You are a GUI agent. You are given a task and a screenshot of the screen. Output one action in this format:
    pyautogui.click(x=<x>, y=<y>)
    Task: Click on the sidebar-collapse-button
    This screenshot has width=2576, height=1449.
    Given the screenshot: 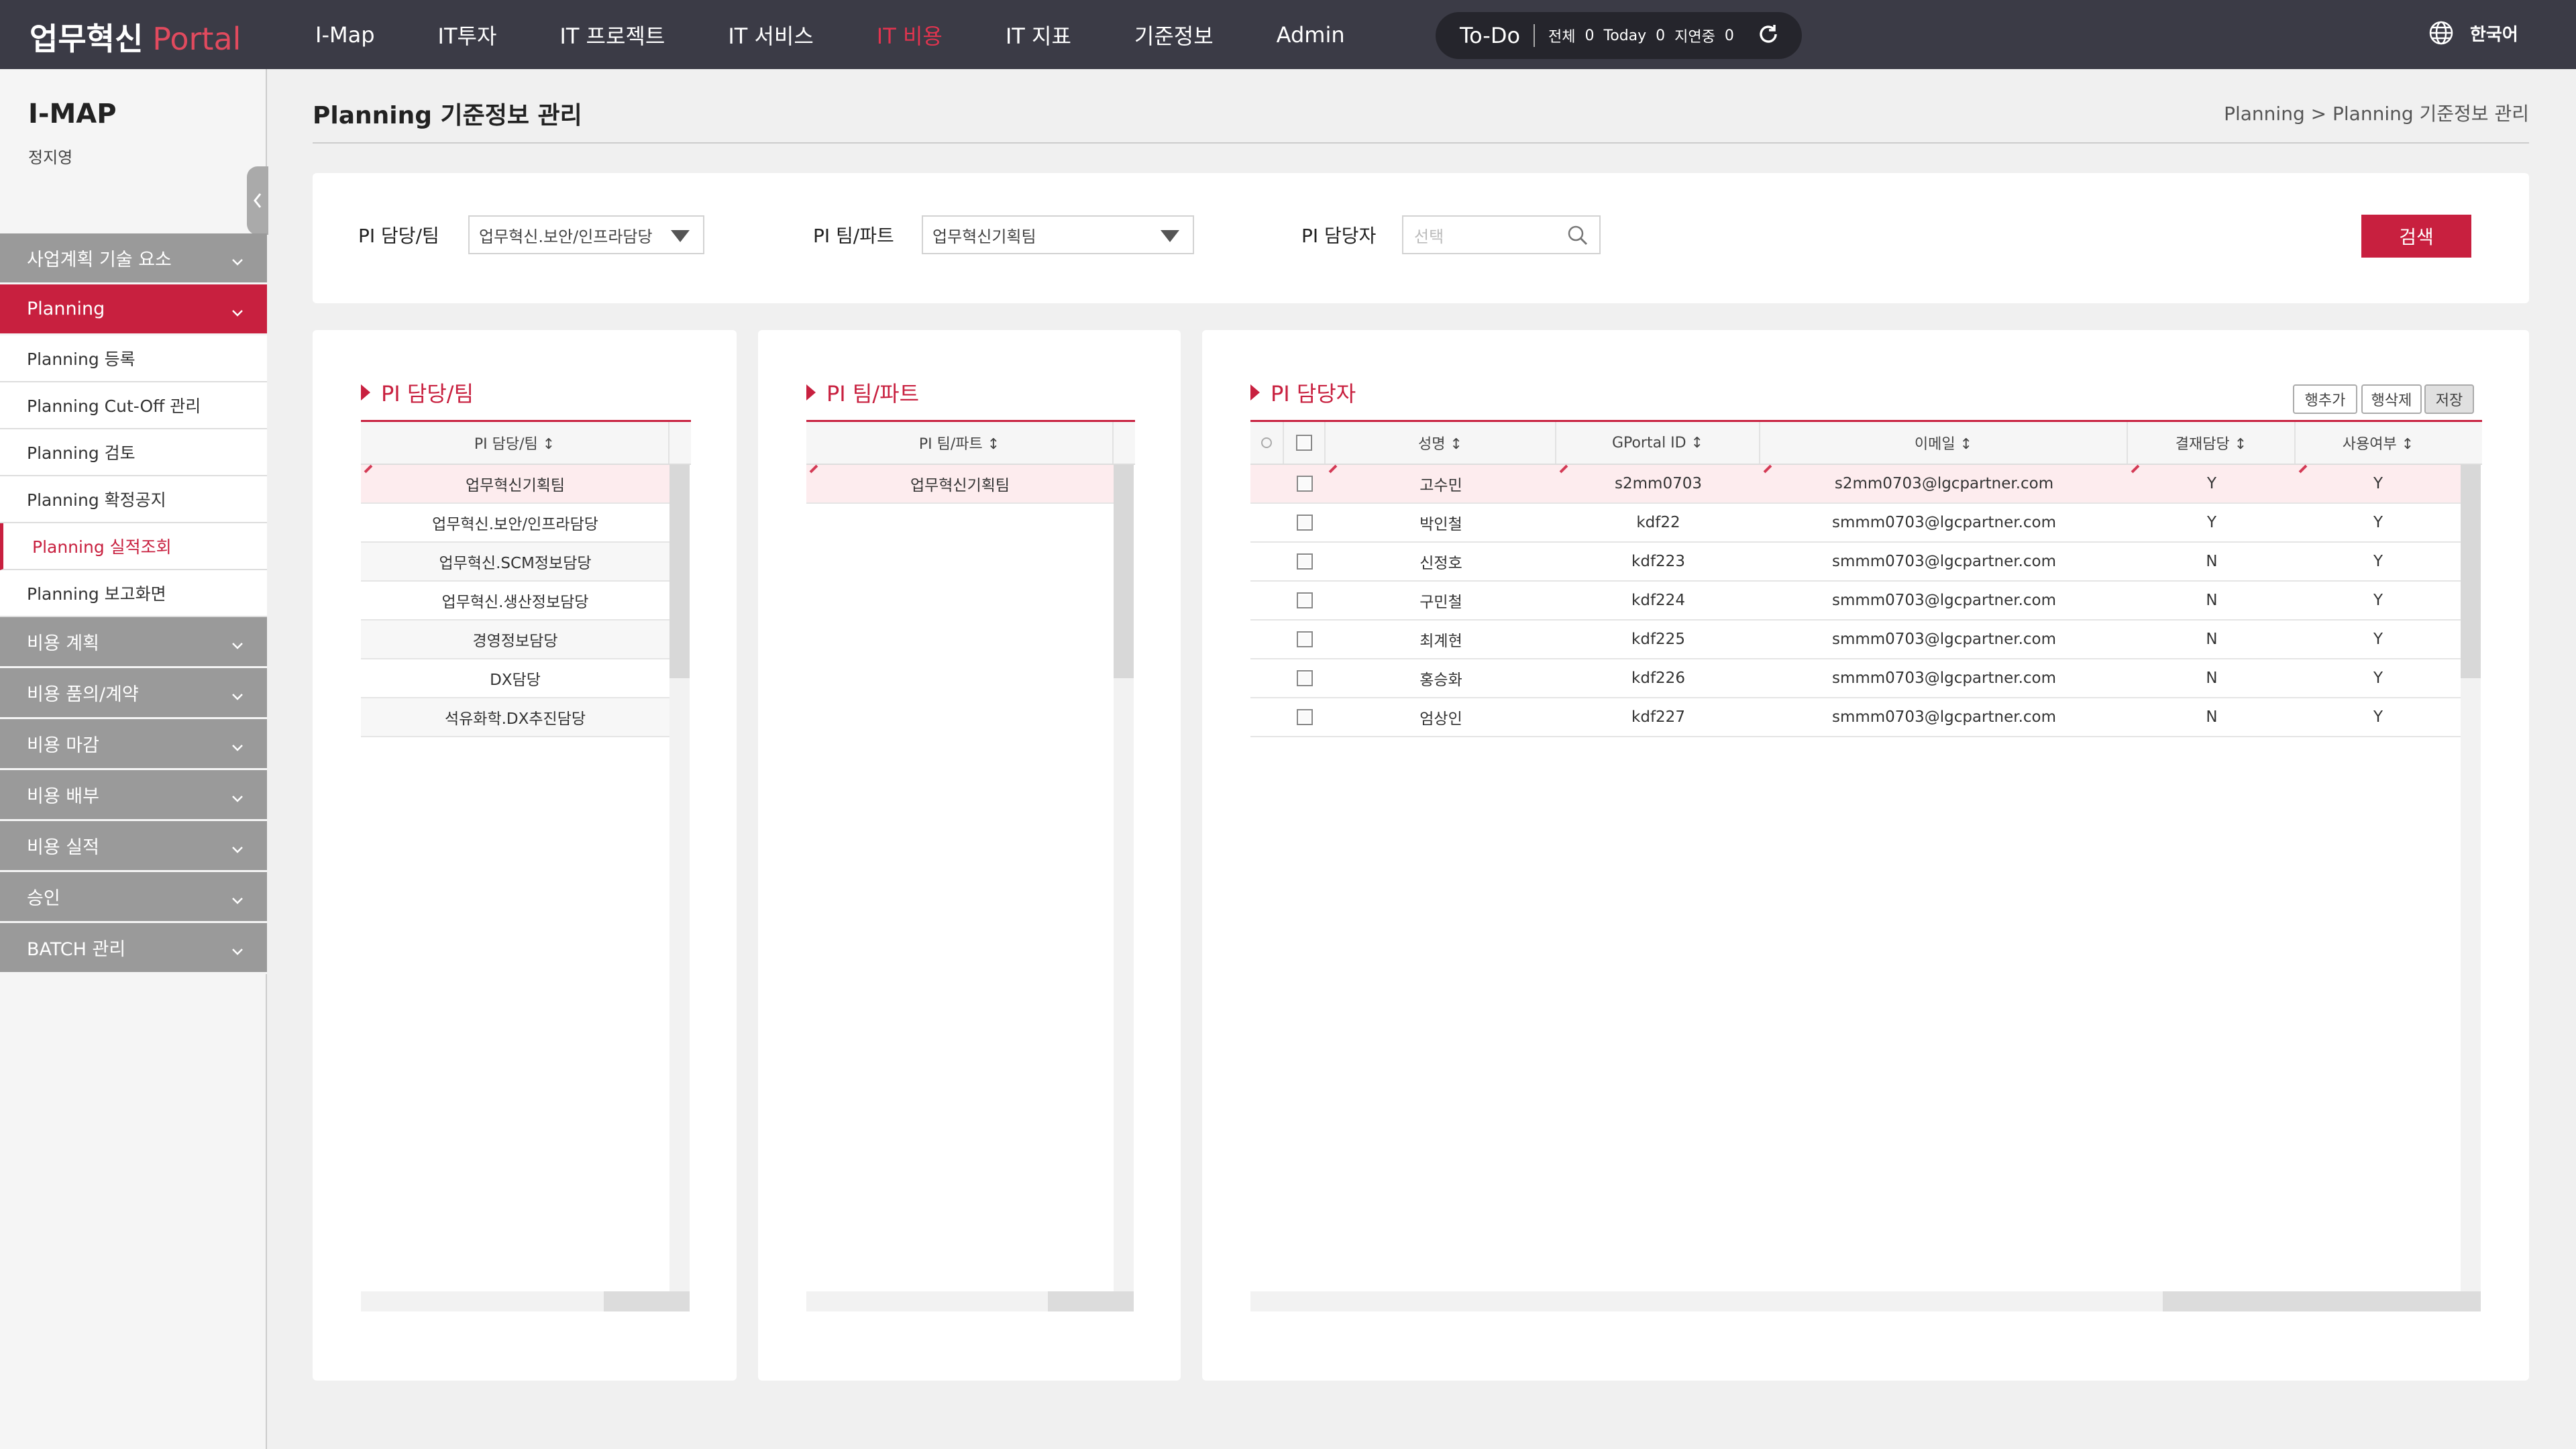 What is the action you would take?
    pyautogui.click(x=257, y=200)
    